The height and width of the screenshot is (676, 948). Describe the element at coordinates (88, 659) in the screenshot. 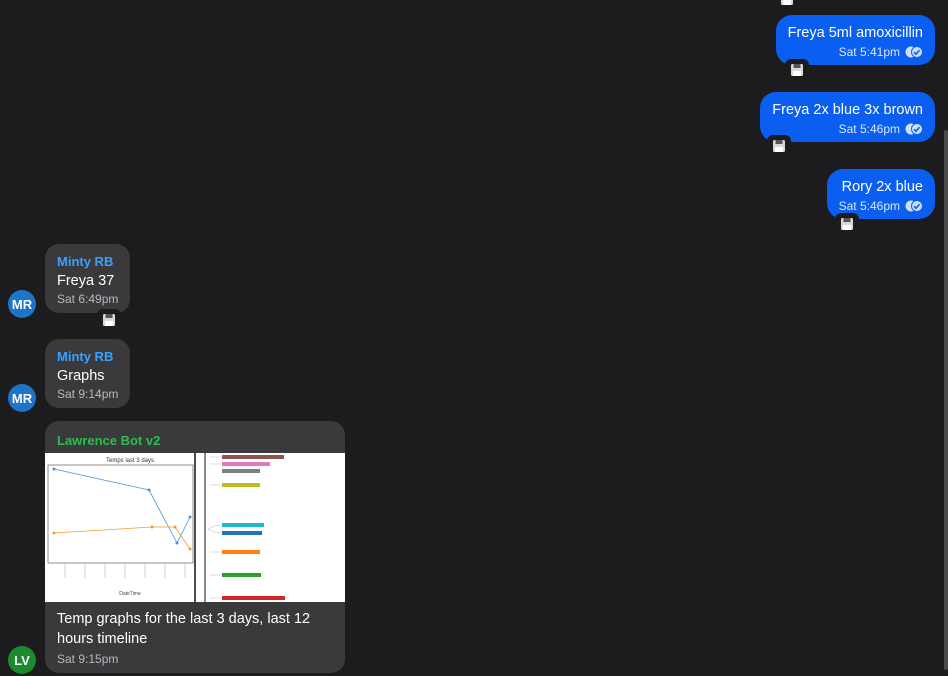

I see `message-time: Sat 9:15pm` at that location.